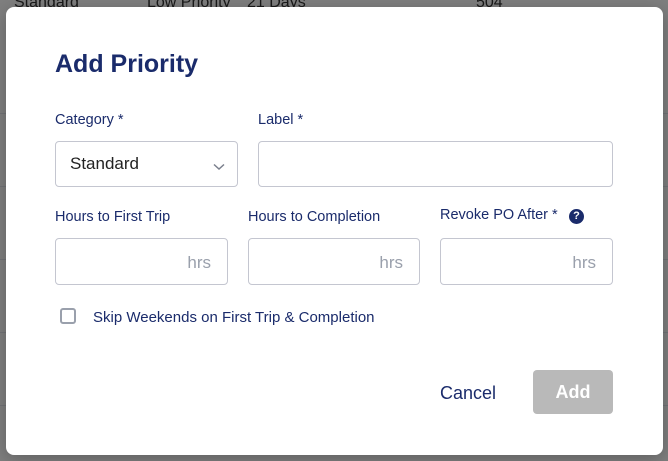 The image size is (668, 461). Describe the element at coordinates (219, 167) in the screenshot. I see `chevron-down-icon` at that location.